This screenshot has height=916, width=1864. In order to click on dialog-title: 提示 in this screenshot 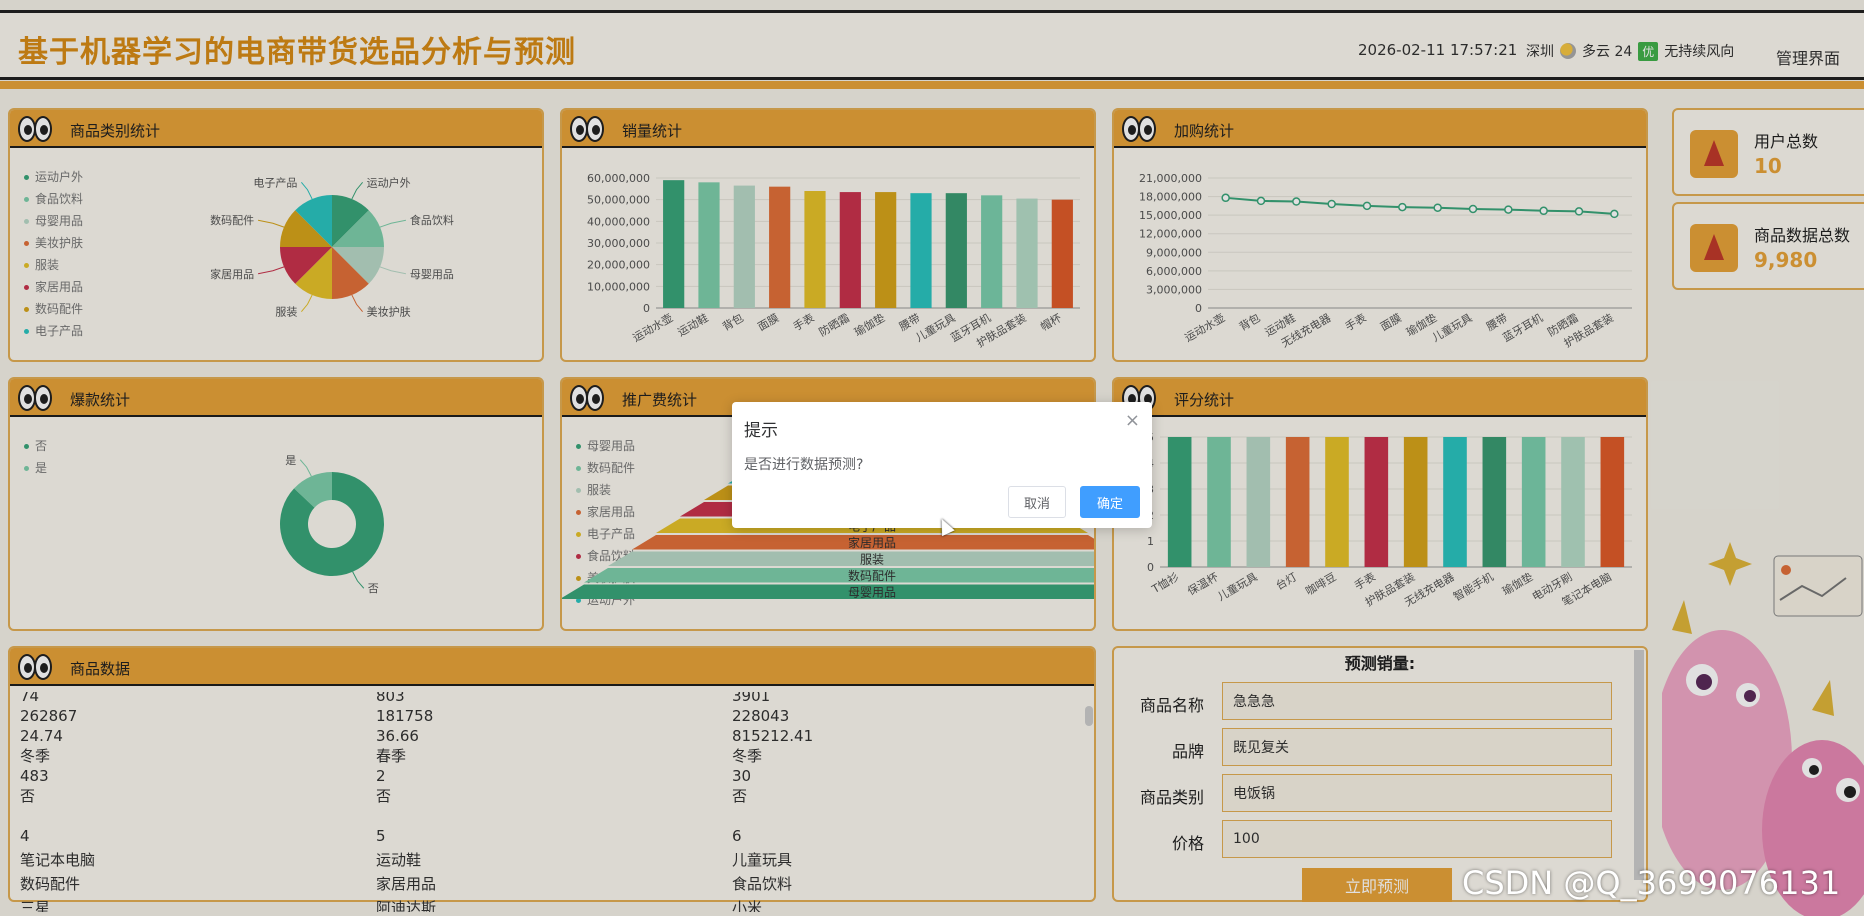, I will do `click(761, 431)`.